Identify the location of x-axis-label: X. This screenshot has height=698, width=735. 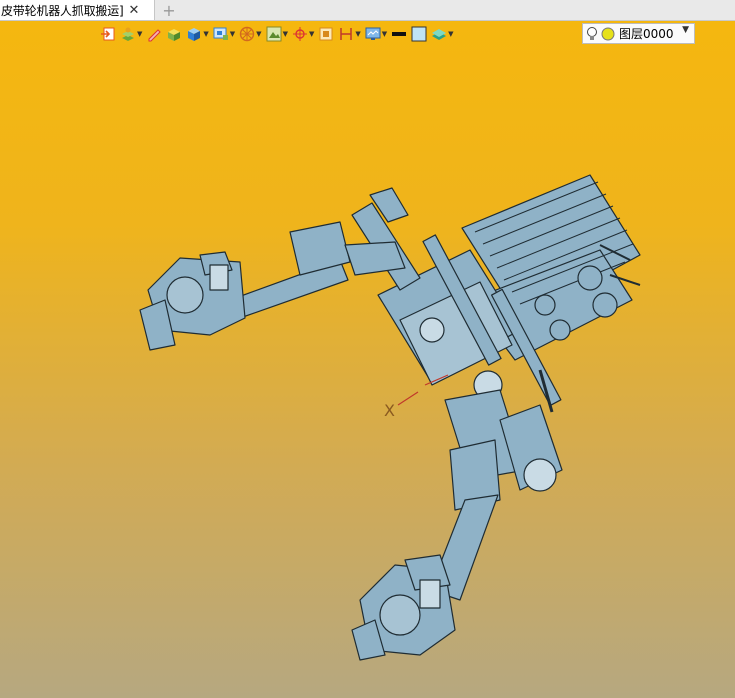
(389, 410).